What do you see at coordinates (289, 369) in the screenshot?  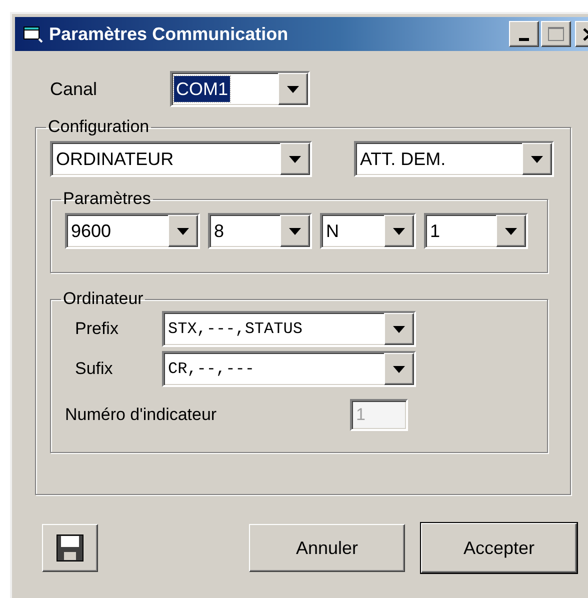 I see `combo-box: CR,--,---` at bounding box center [289, 369].